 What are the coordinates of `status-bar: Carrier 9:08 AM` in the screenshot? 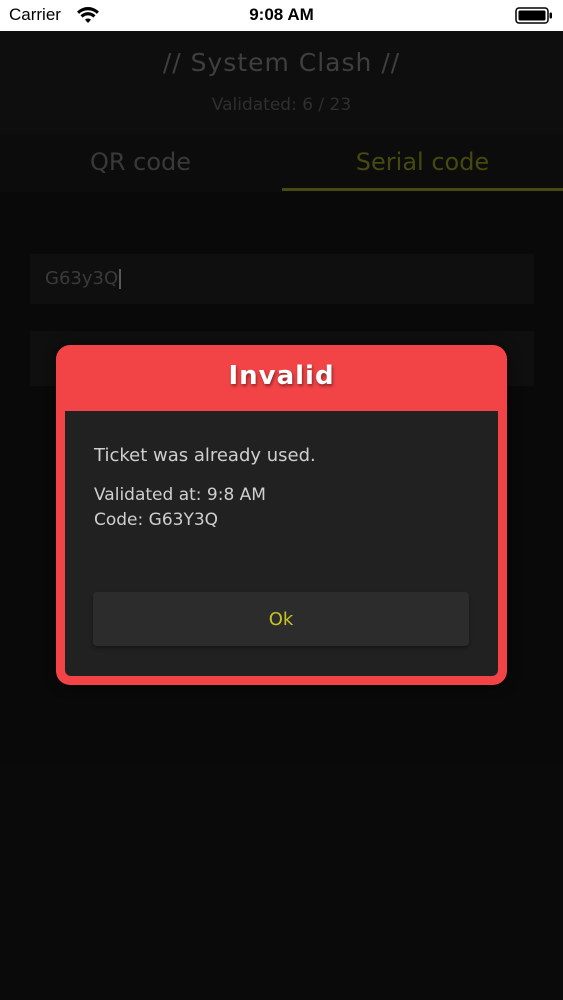 It's located at (281, 15).